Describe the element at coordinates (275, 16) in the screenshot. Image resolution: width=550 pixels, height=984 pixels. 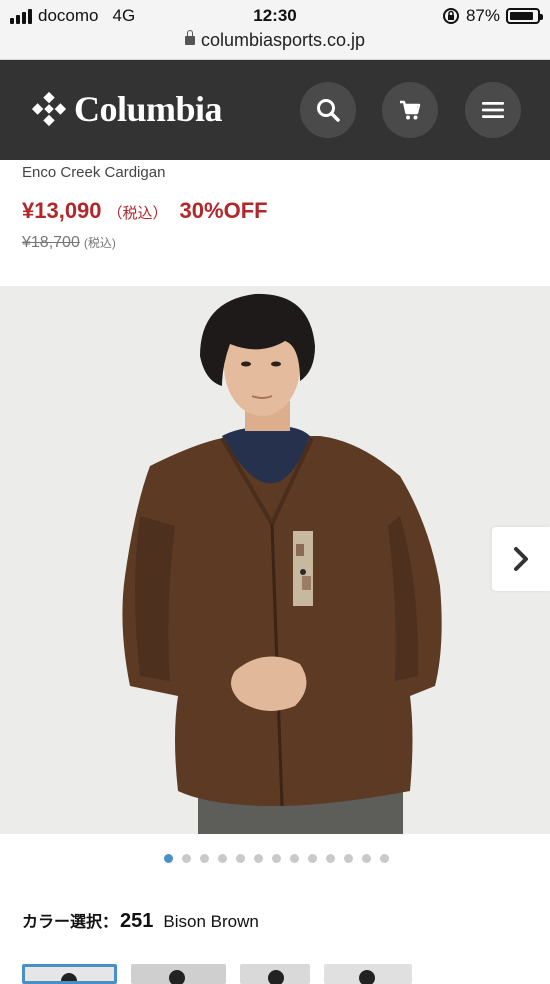
I see `status-bar: docomo 4G 12:30 87%` at that location.